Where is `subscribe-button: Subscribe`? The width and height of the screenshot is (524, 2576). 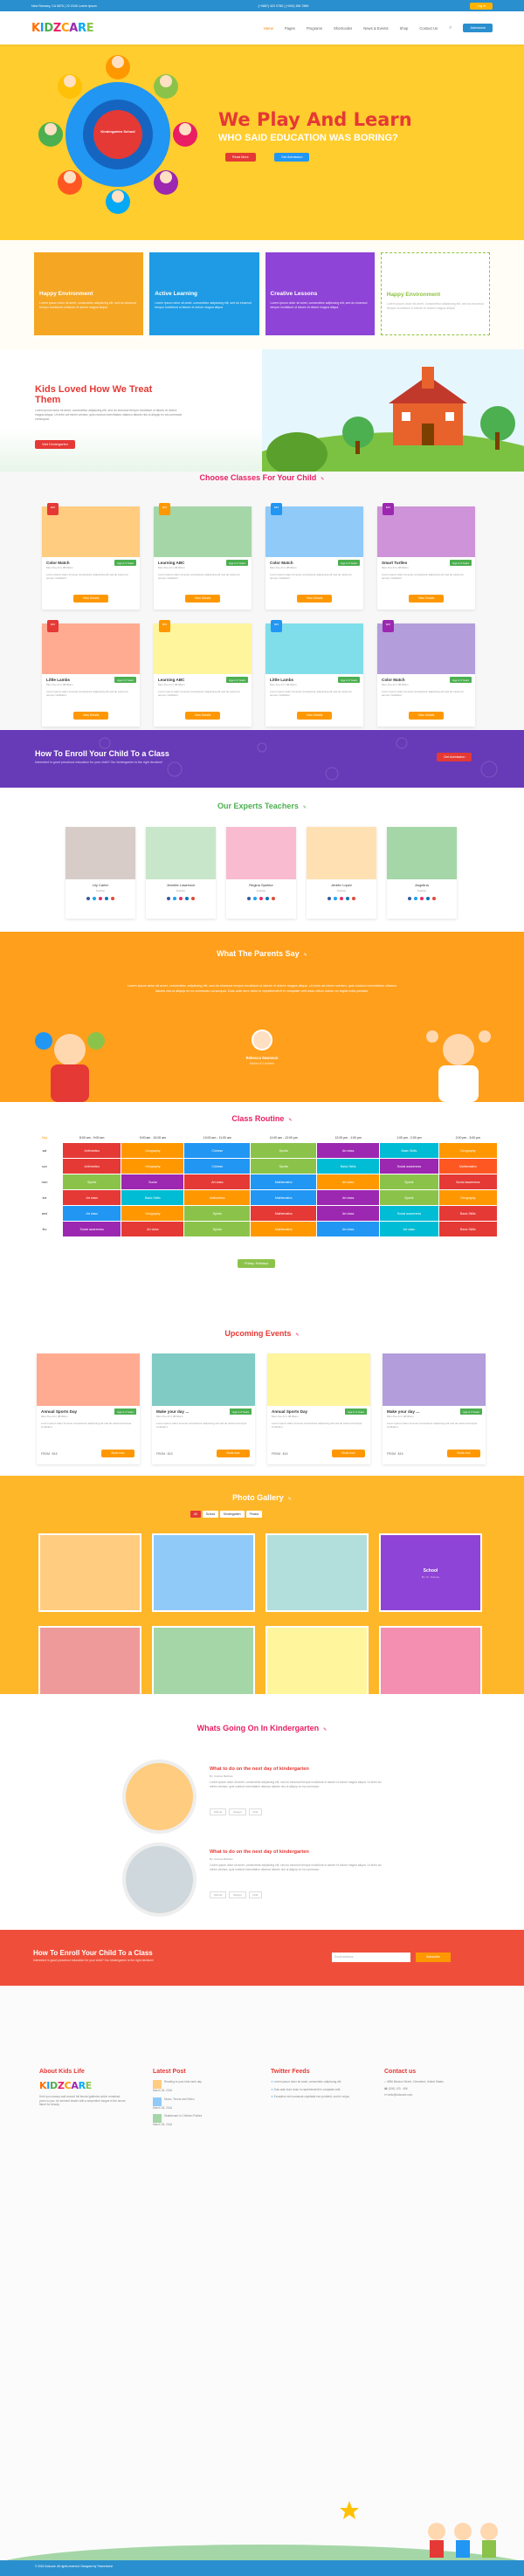 subscribe-button: Subscribe is located at coordinates (433, 1957).